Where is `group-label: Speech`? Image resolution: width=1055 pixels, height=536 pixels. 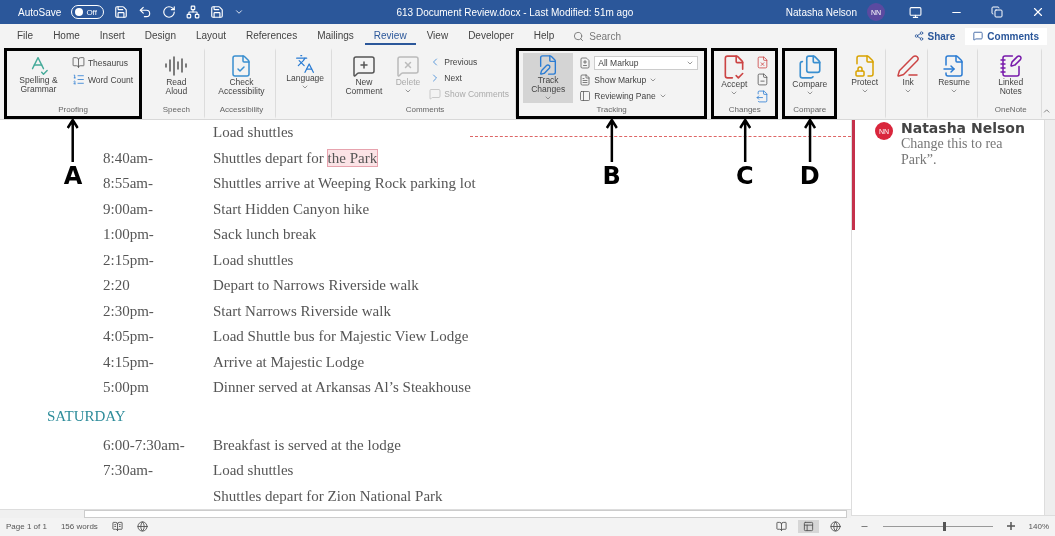 group-label: Speech is located at coordinates (176, 110).